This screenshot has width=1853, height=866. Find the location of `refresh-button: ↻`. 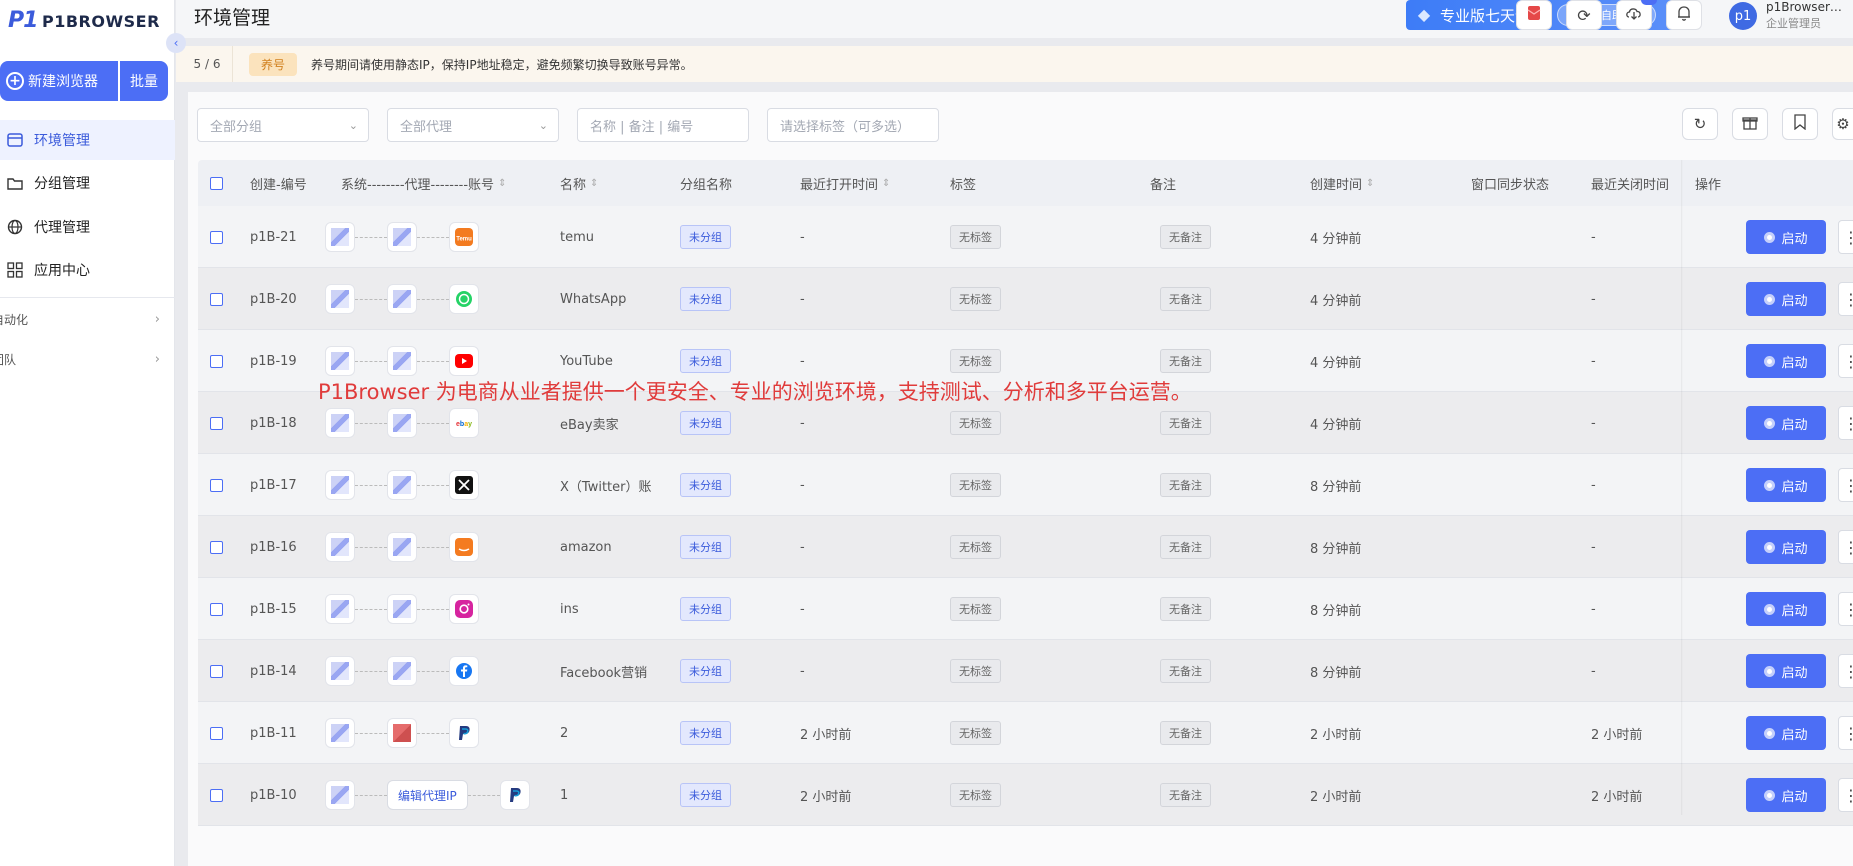

refresh-button: ↻ is located at coordinates (1700, 124).